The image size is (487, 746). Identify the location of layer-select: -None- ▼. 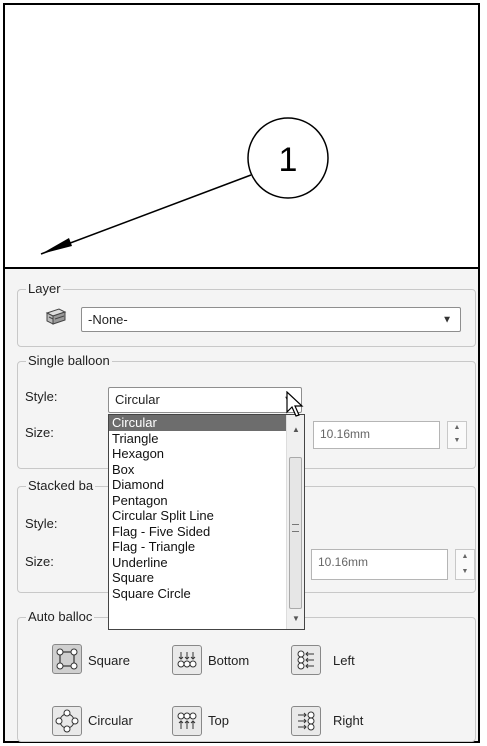
(271, 319).